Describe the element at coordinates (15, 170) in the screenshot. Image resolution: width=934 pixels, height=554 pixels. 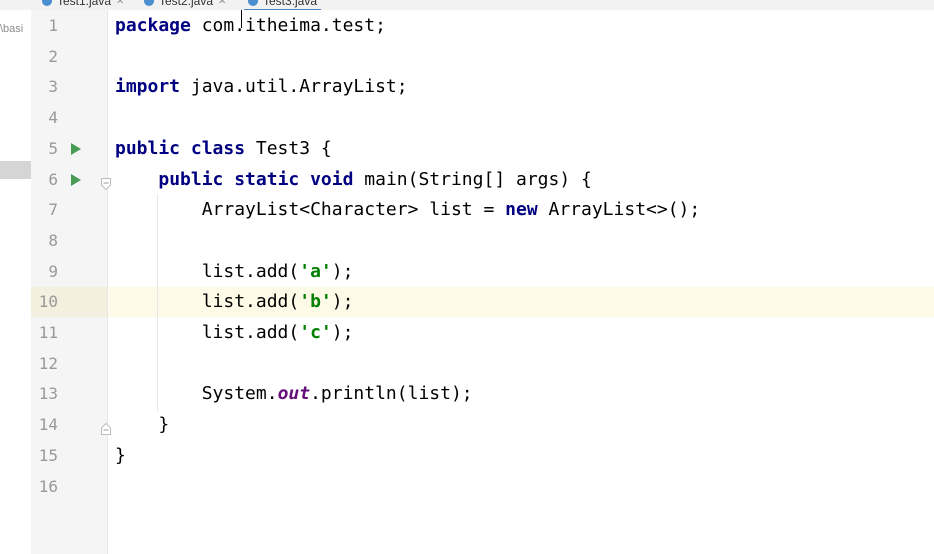
I see `project-selected-row` at that location.